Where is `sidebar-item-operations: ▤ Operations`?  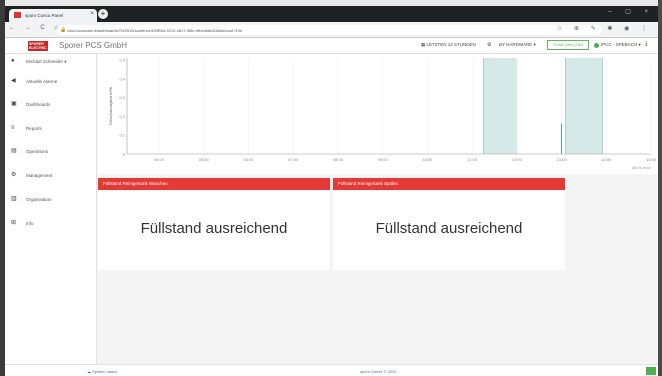
sidebar-item-operations: ▤ Operations is located at coordinates (51, 152).